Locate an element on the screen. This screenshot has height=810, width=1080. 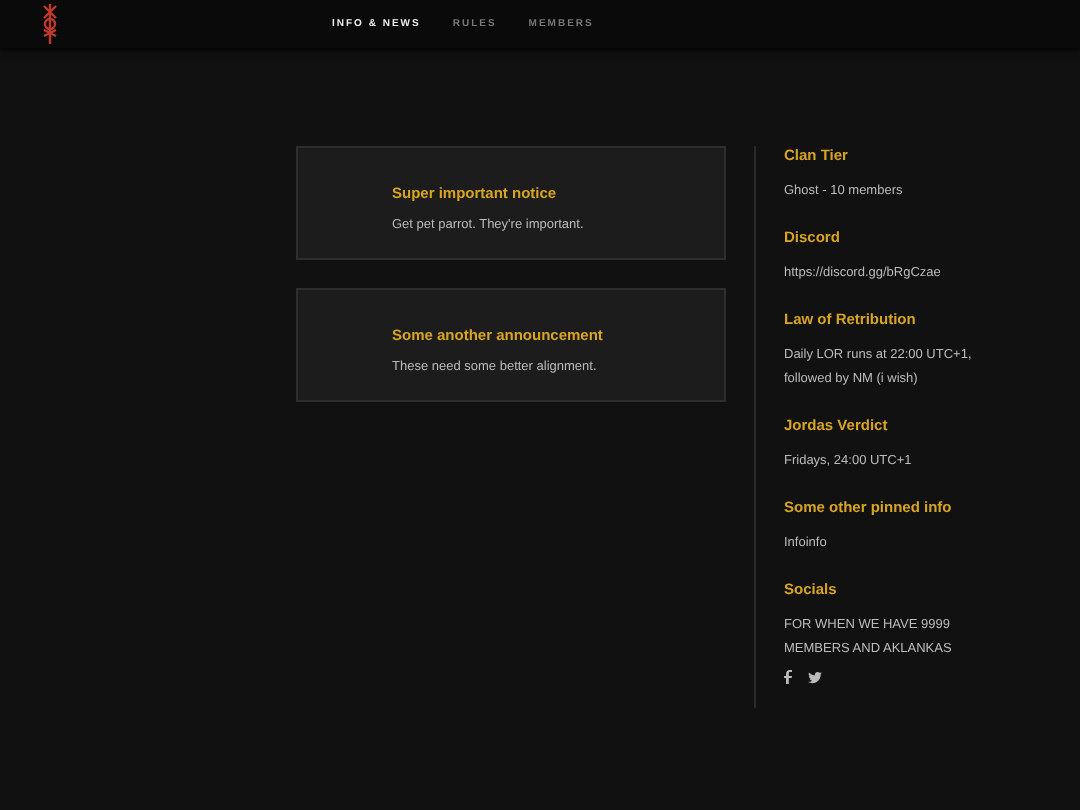
twitter-icon is located at coordinates (815, 677).